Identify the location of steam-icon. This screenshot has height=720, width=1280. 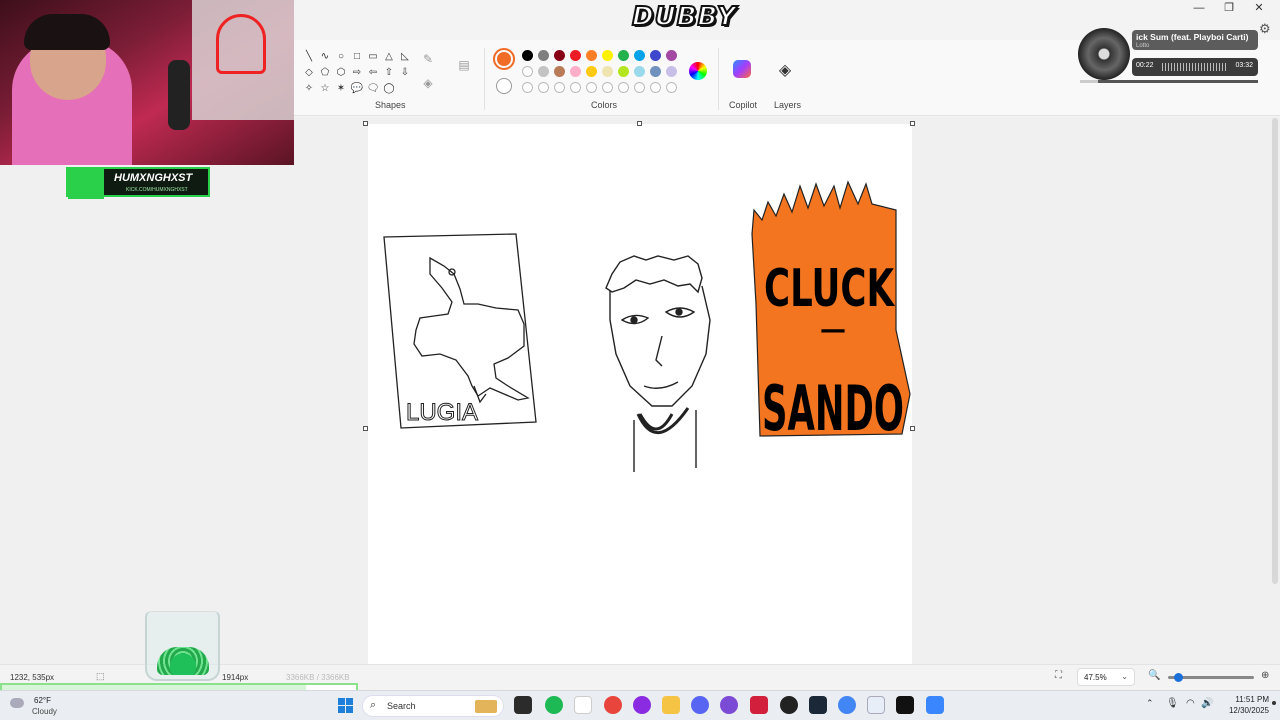
(818, 705).